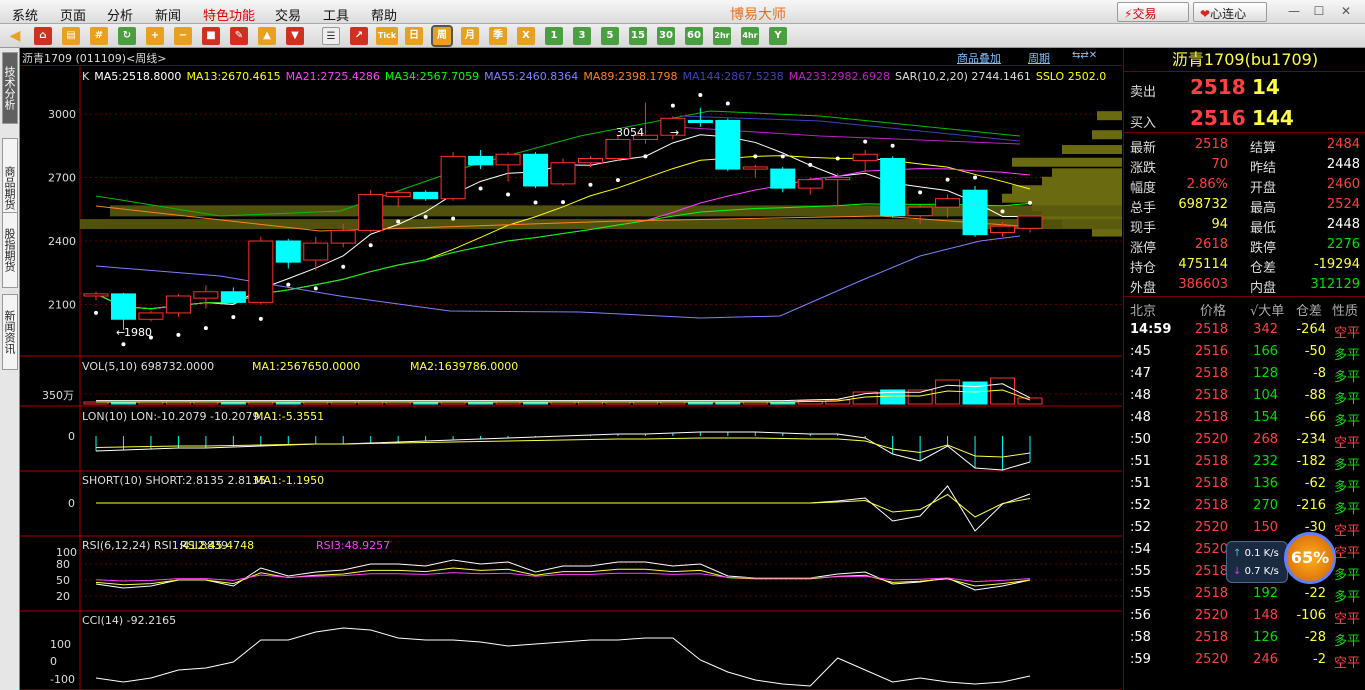  I want to click on quote-row: 涨停 2618 跌停 2276, so click(1244, 245).